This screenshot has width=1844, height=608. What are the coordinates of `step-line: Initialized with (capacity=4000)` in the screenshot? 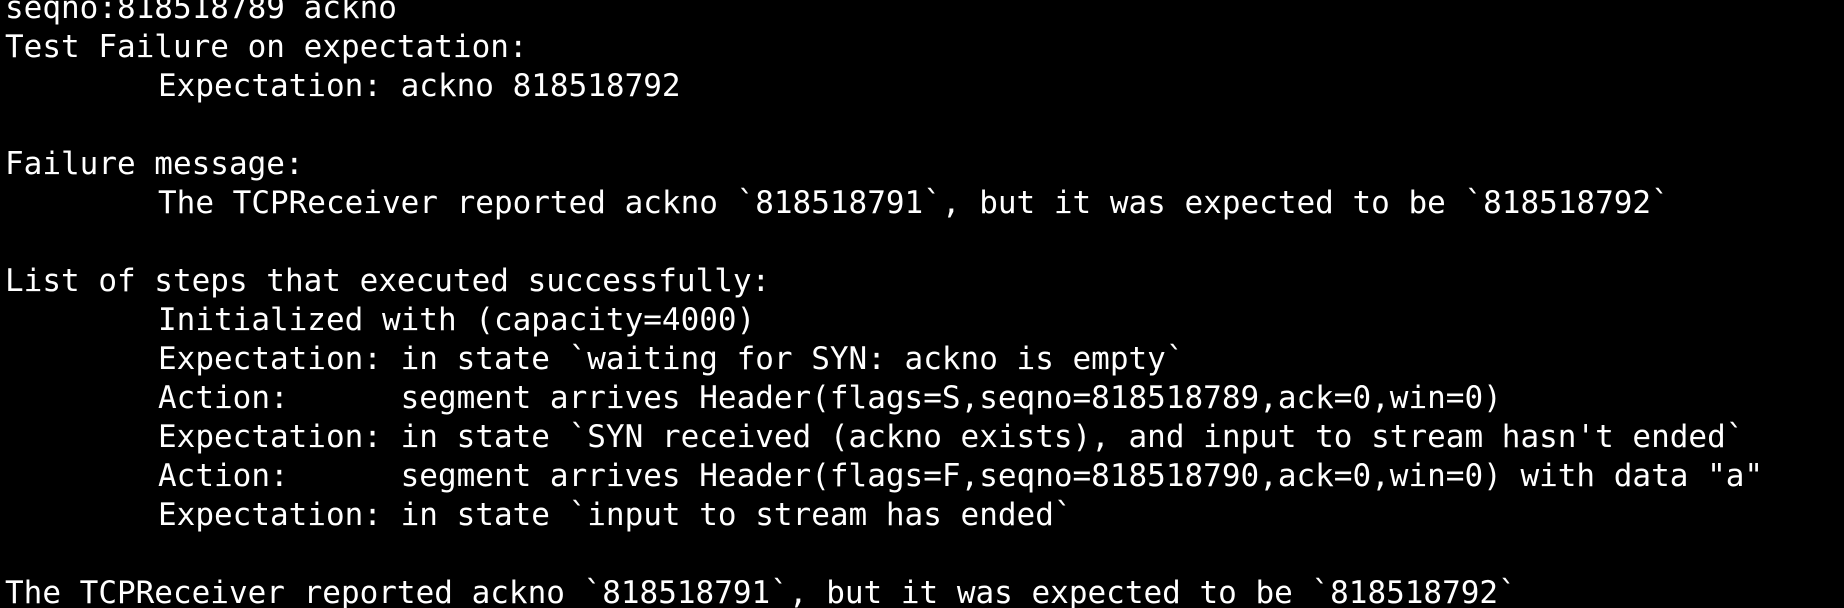 It's located at (457, 320).